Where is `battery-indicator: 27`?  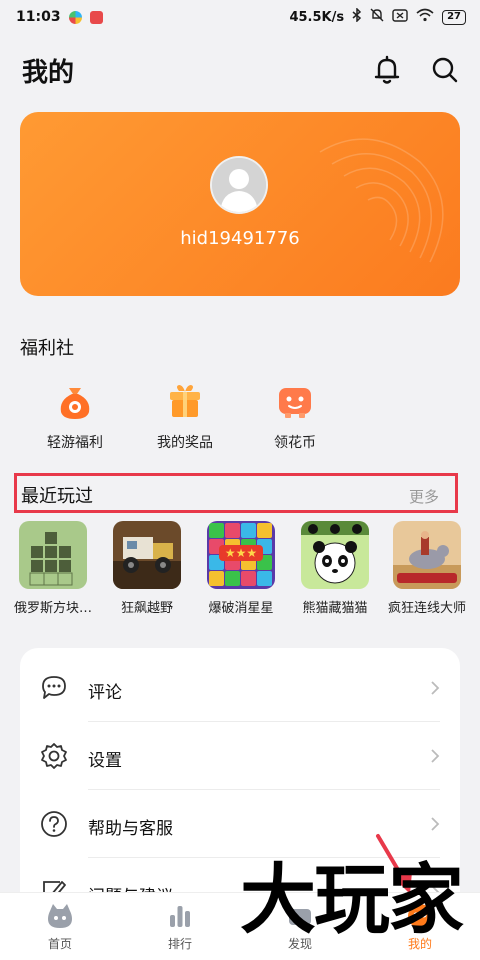 battery-indicator: 27 is located at coordinates (454, 17).